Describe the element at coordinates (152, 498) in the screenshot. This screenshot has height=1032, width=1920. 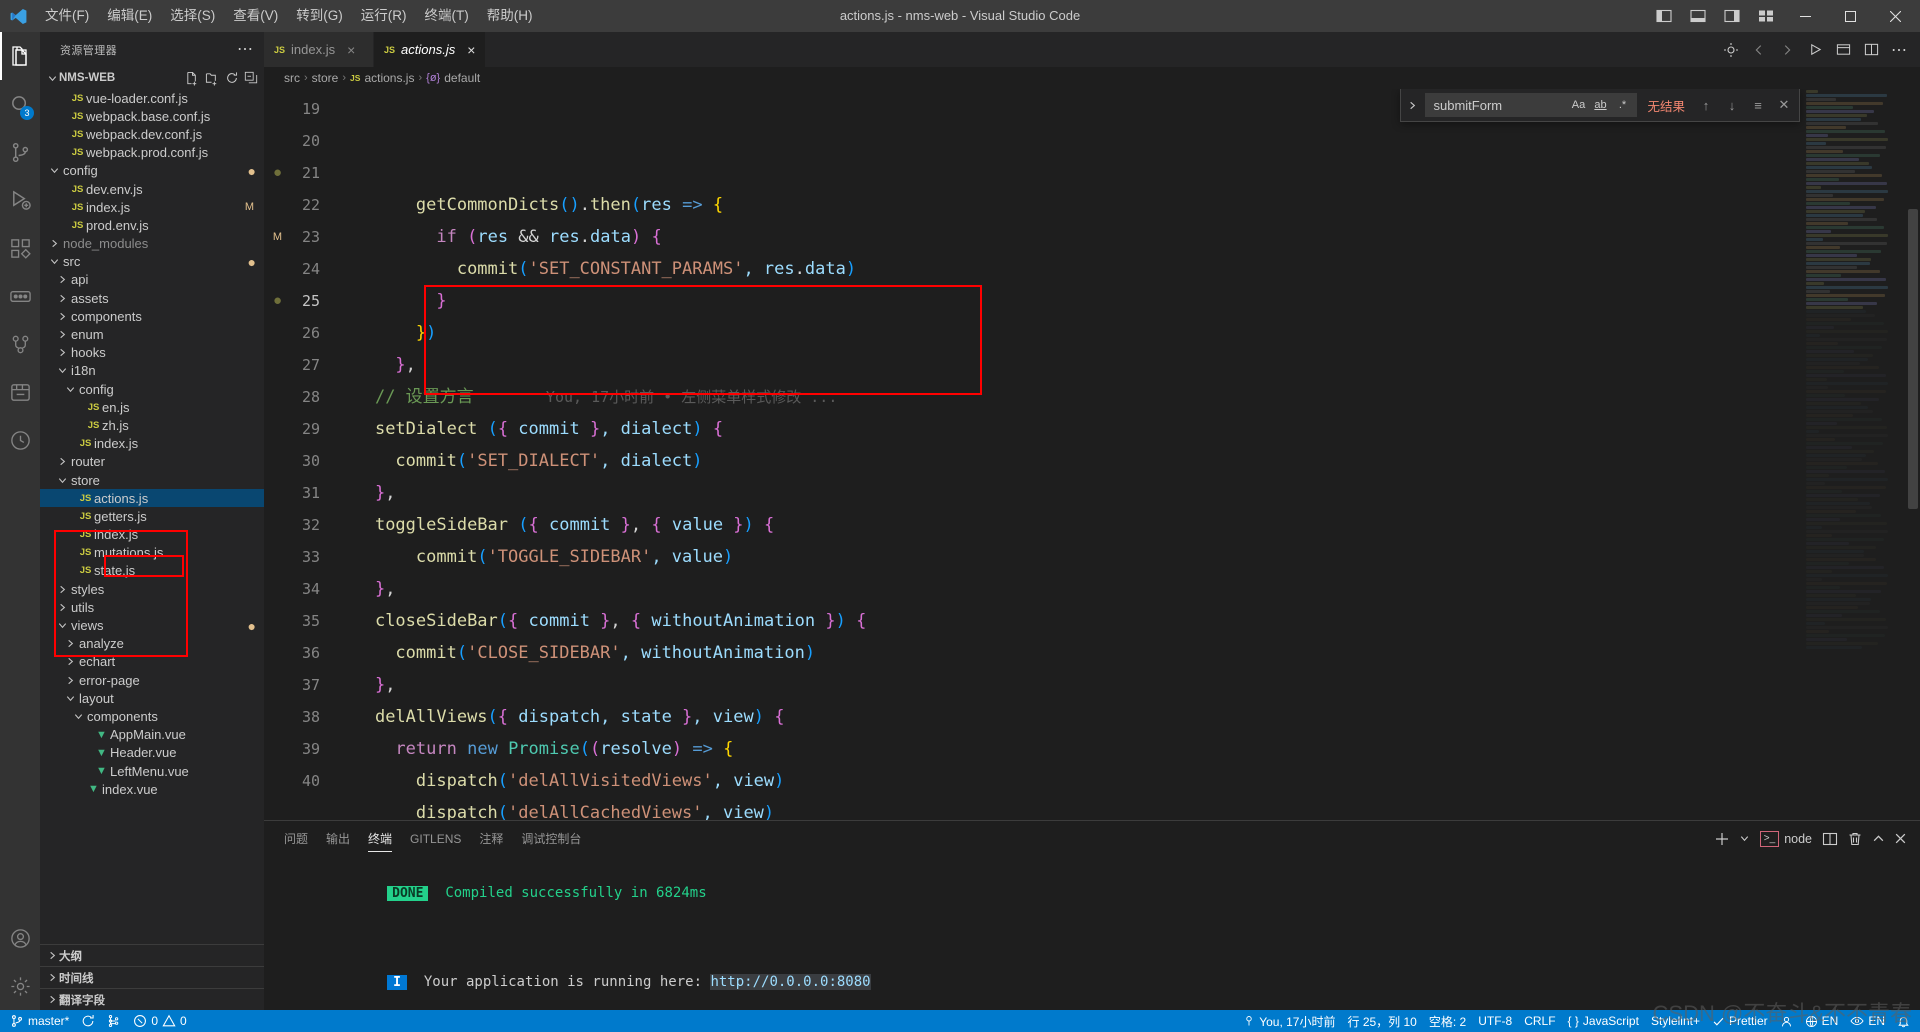
I see `tree-file-row: JS actions.js` at that location.